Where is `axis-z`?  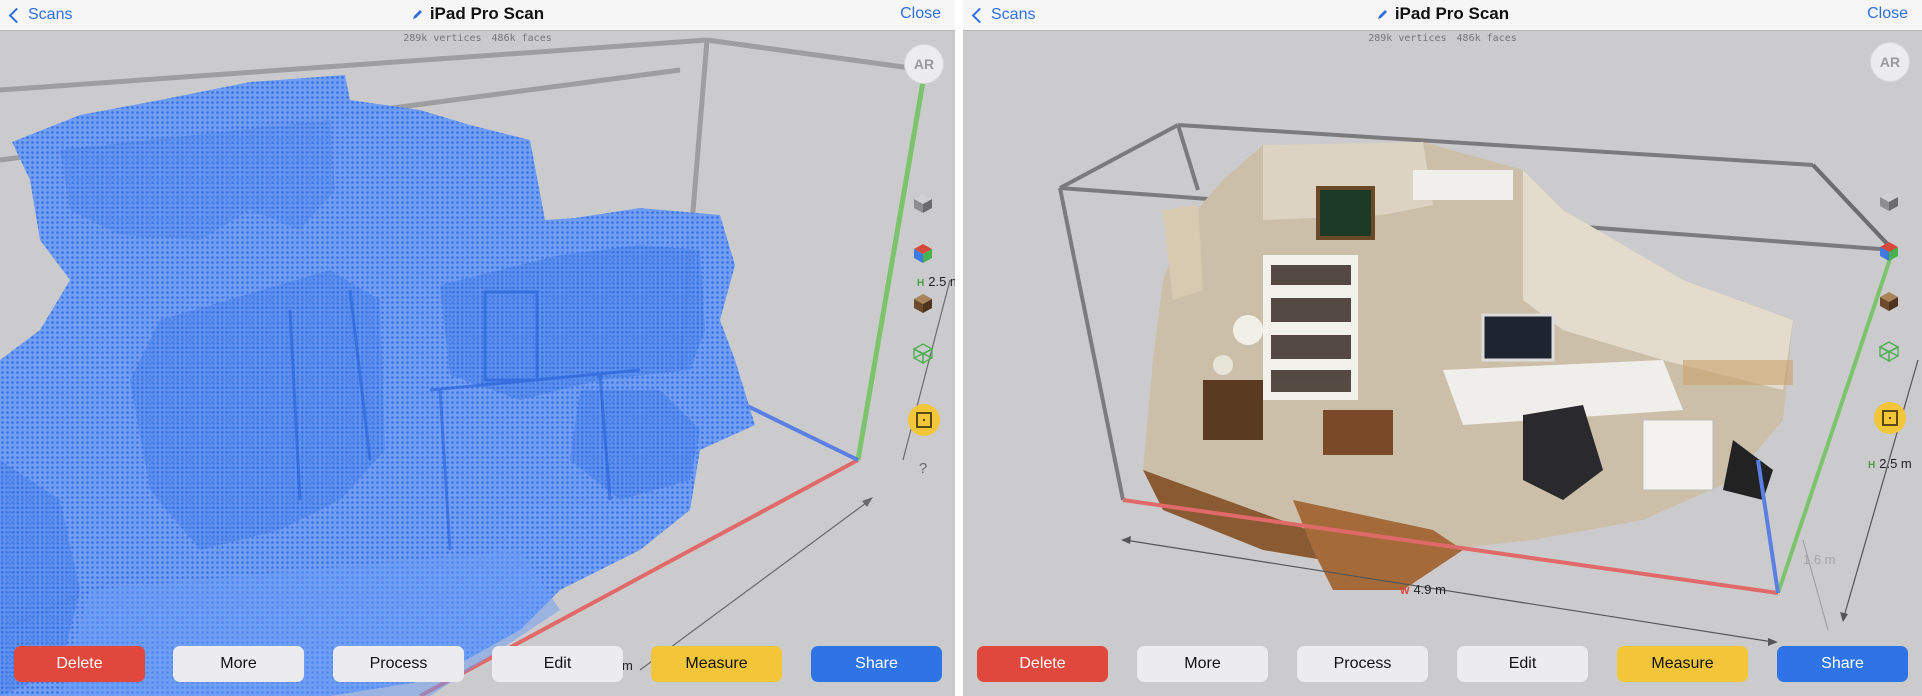
axis-z is located at coordinates (796, 430).